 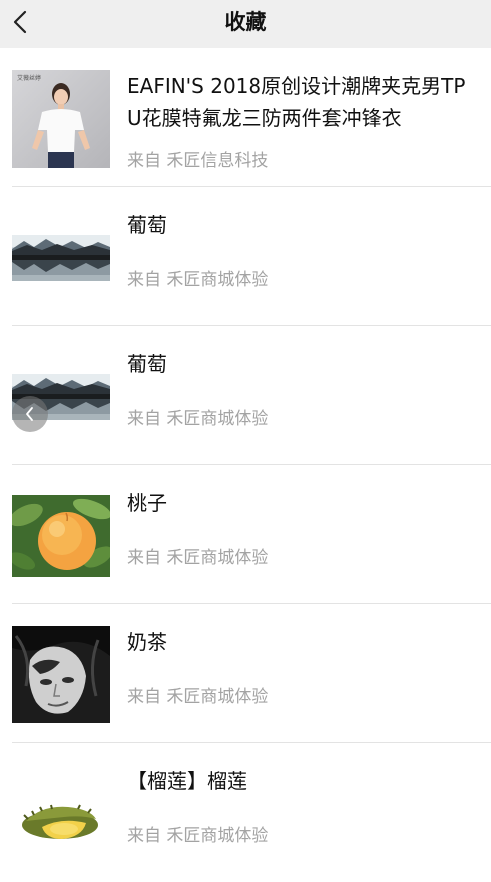 I want to click on floating-back-button, so click(x=30, y=414).